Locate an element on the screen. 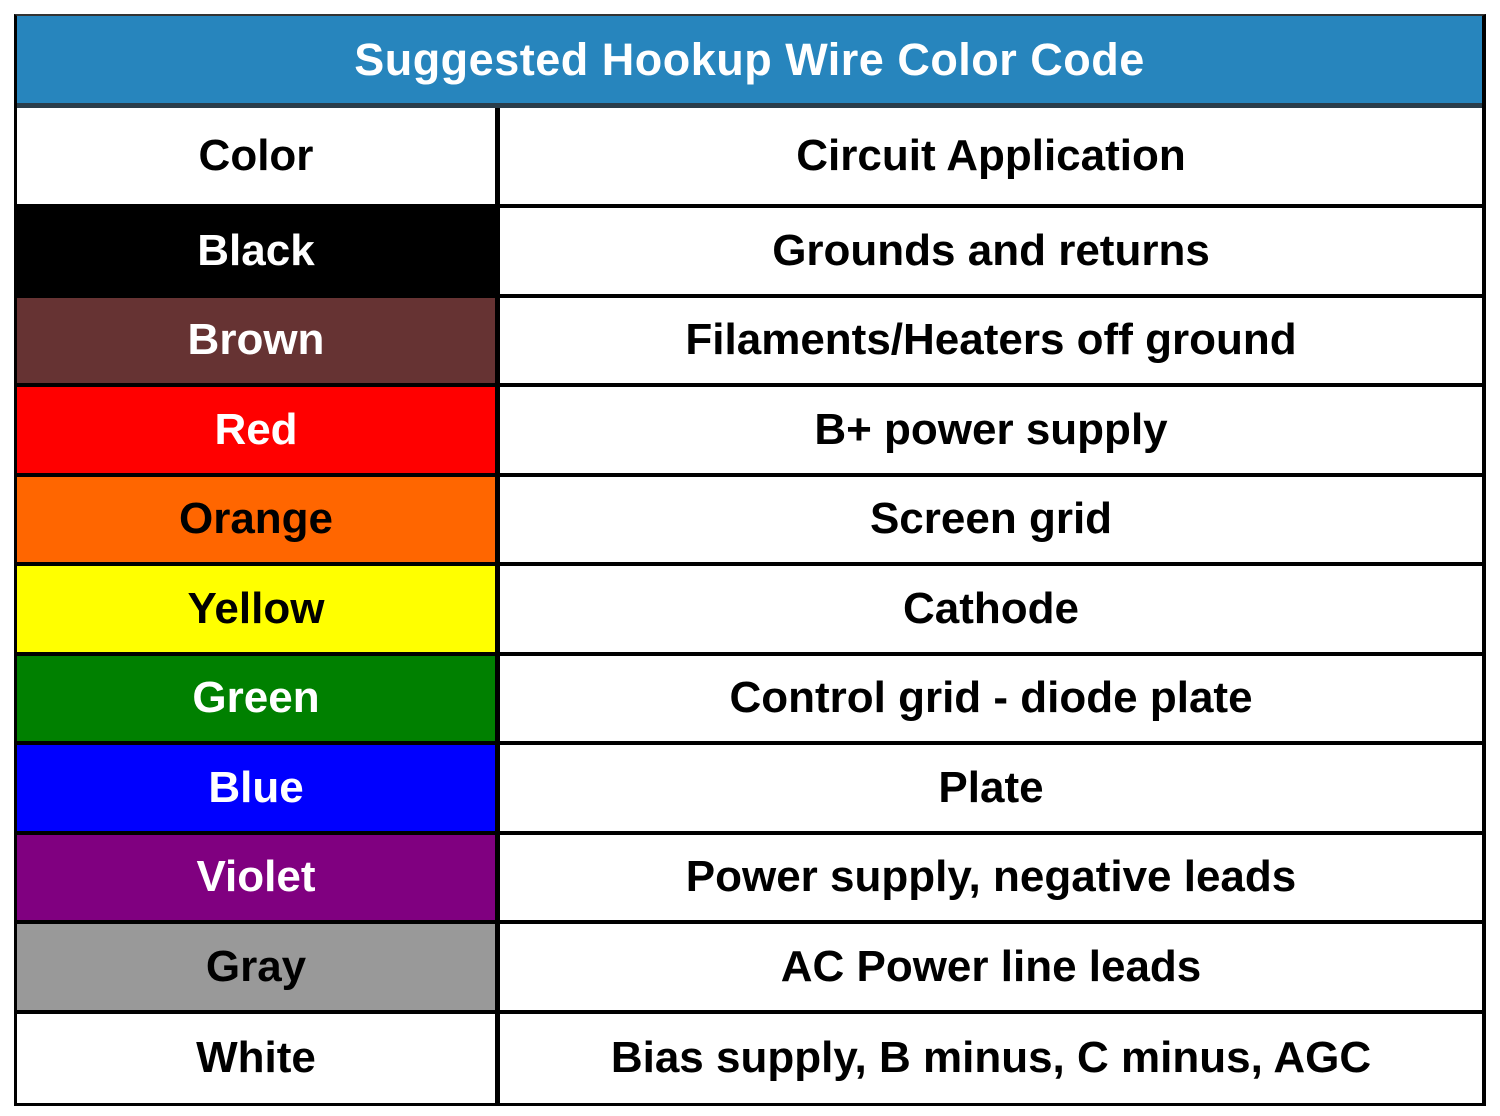  table-row: Brown Filaments/Heaters off ground is located at coordinates (749, 342).